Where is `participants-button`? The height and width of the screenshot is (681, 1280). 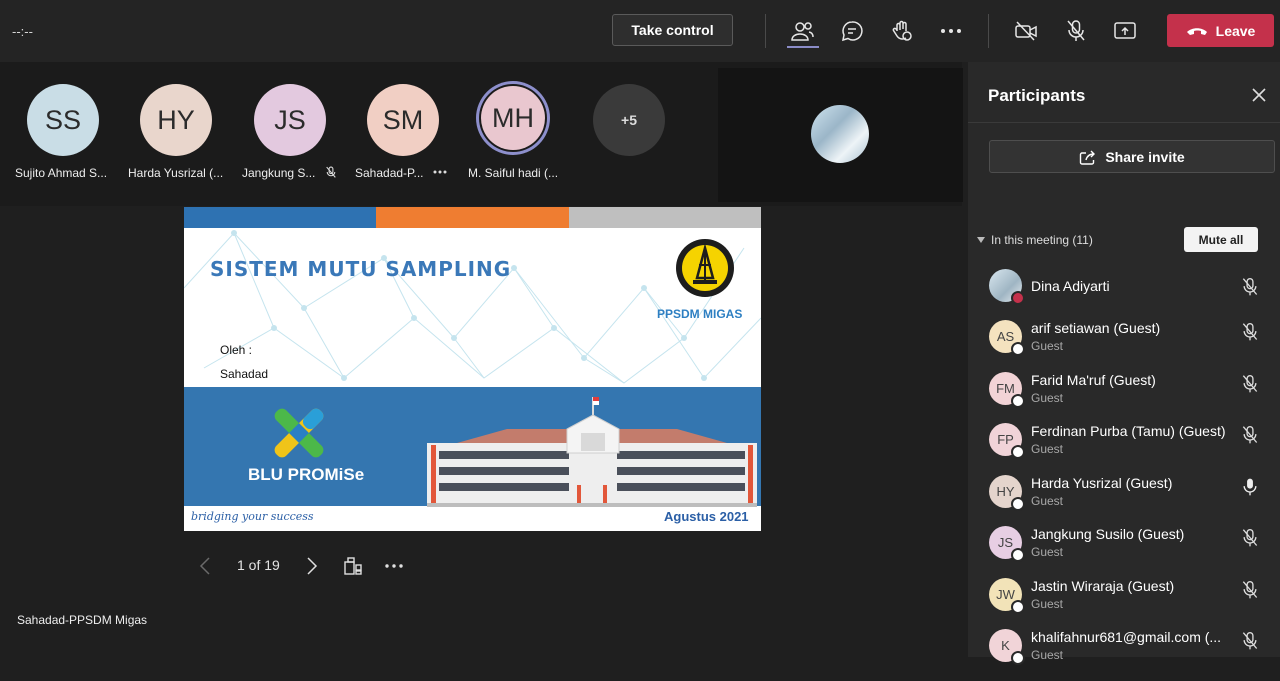 participants-button is located at coordinates (802, 31).